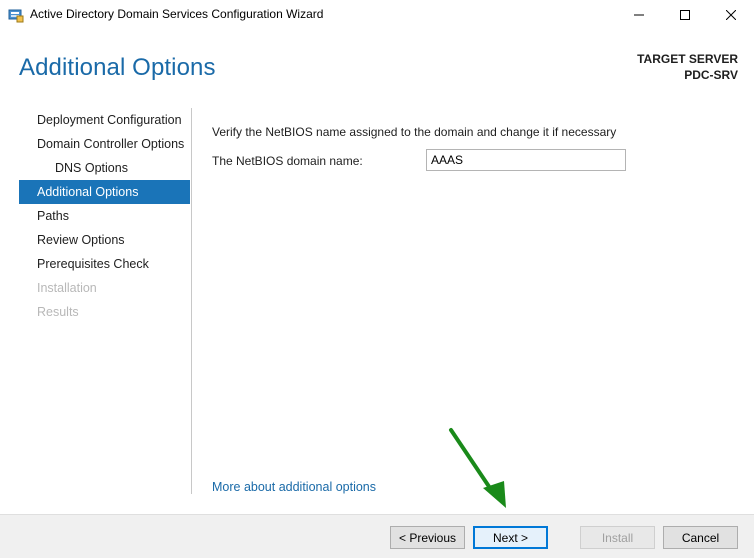 This screenshot has width=754, height=558. I want to click on wizard-footer: < Previous Next > Install Cancel, so click(377, 536).